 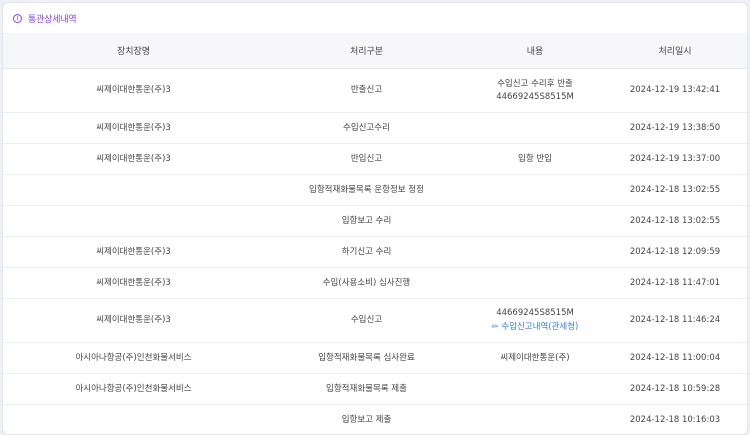 What do you see at coordinates (366, 159) in the screenshot?
I see `type-cell: 반입신고` at bounding box center [366, 159].